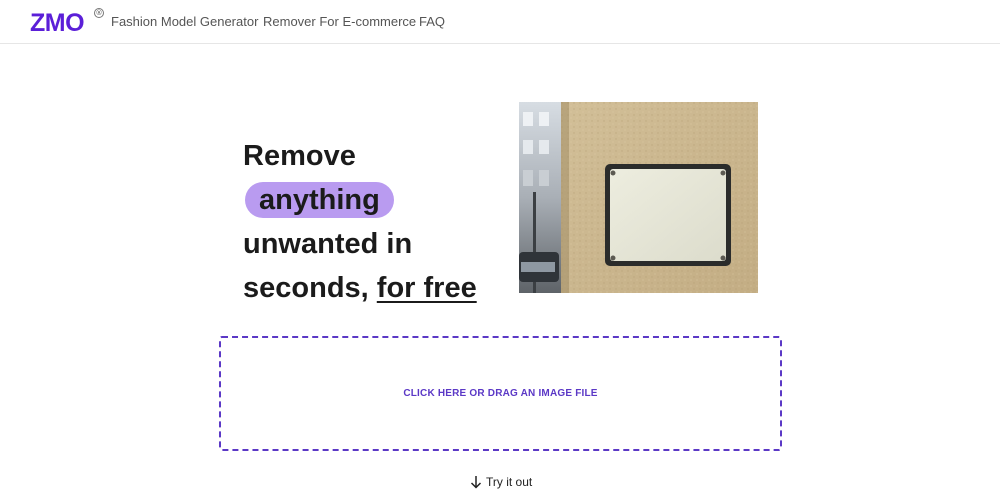 The height and width of the screenshot is (500, 1000). Describe the element at coordinates (509, 482) in the screenshot. I see `try-it-out-label: Try it out` at that location.